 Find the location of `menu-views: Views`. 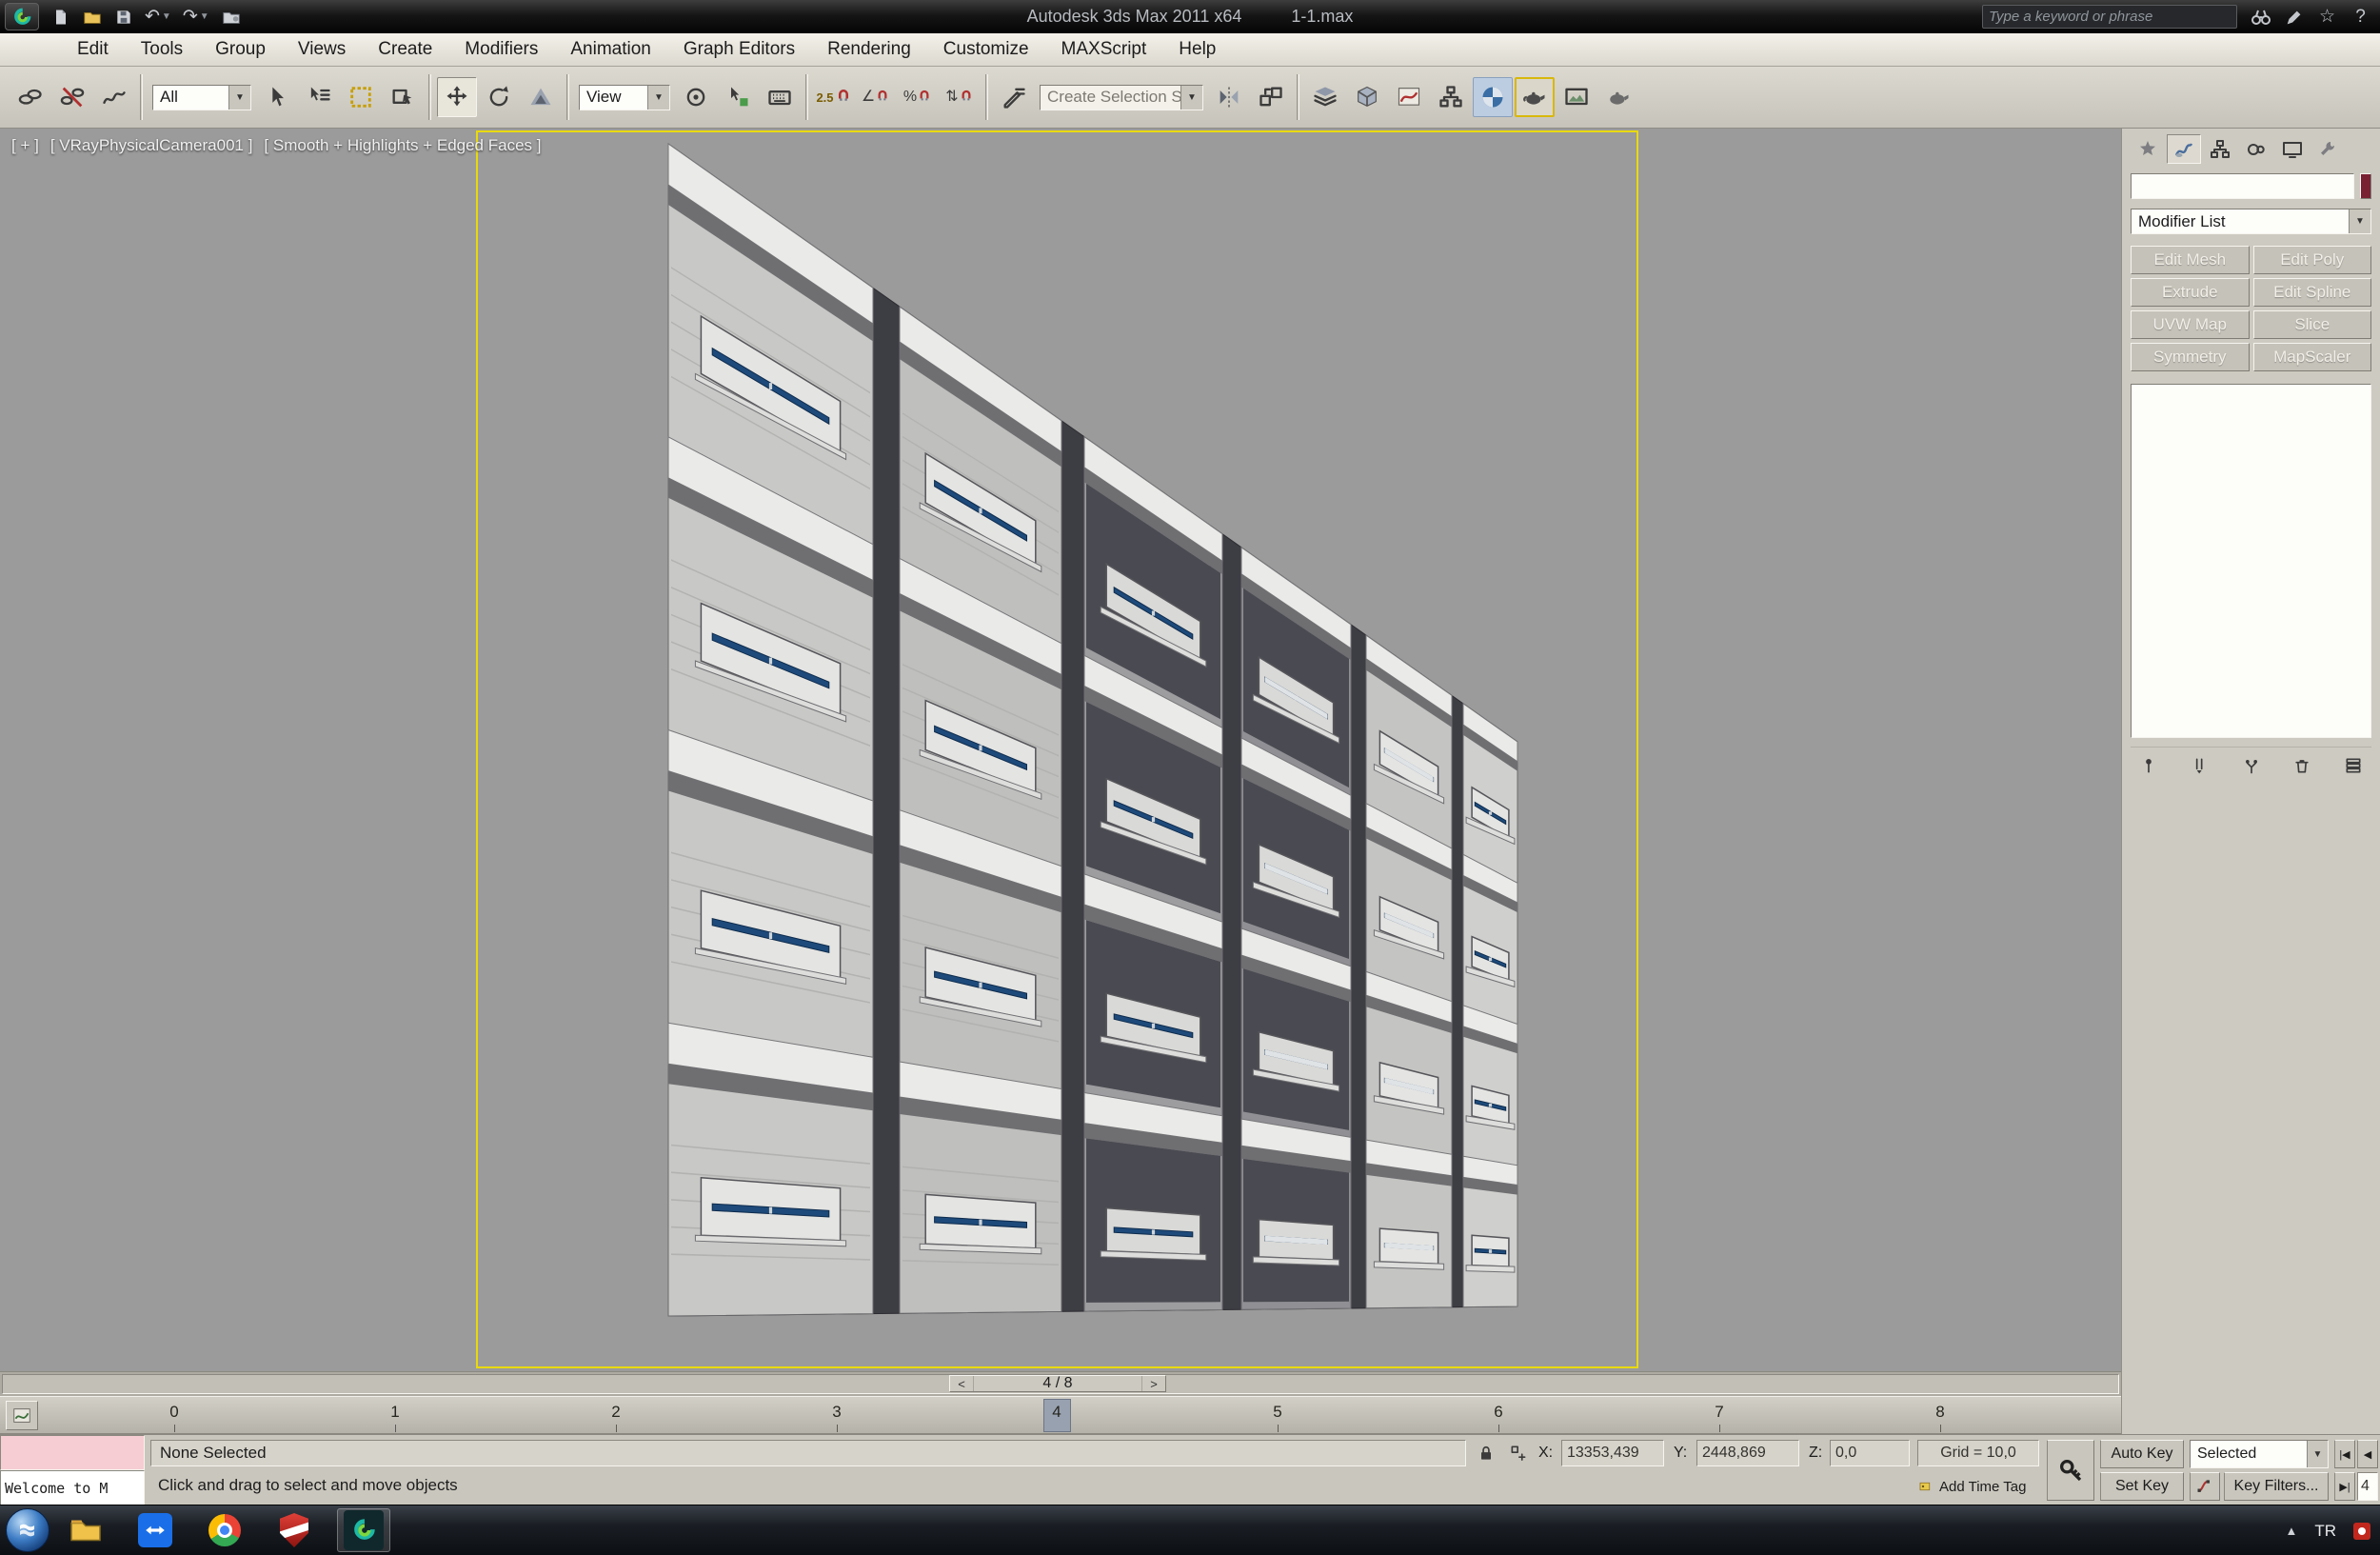

menu-views: Views is located at coordinates (322, 50).